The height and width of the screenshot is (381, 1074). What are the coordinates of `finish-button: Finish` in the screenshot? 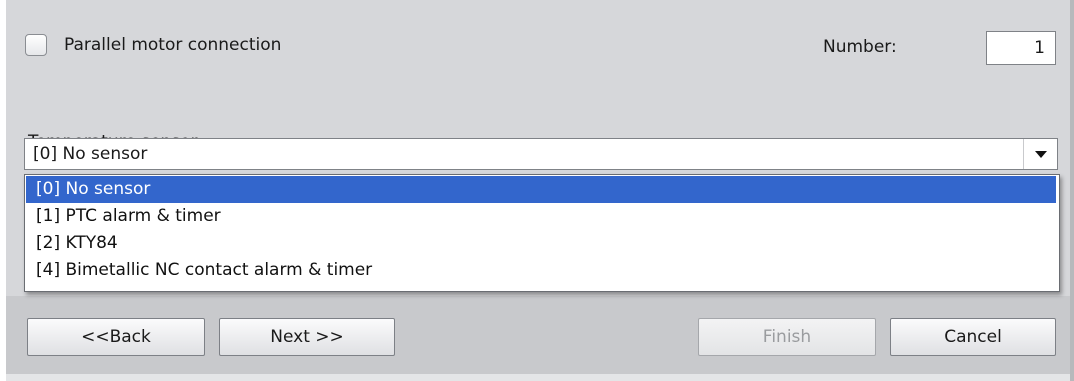 It's located at (787, 337).